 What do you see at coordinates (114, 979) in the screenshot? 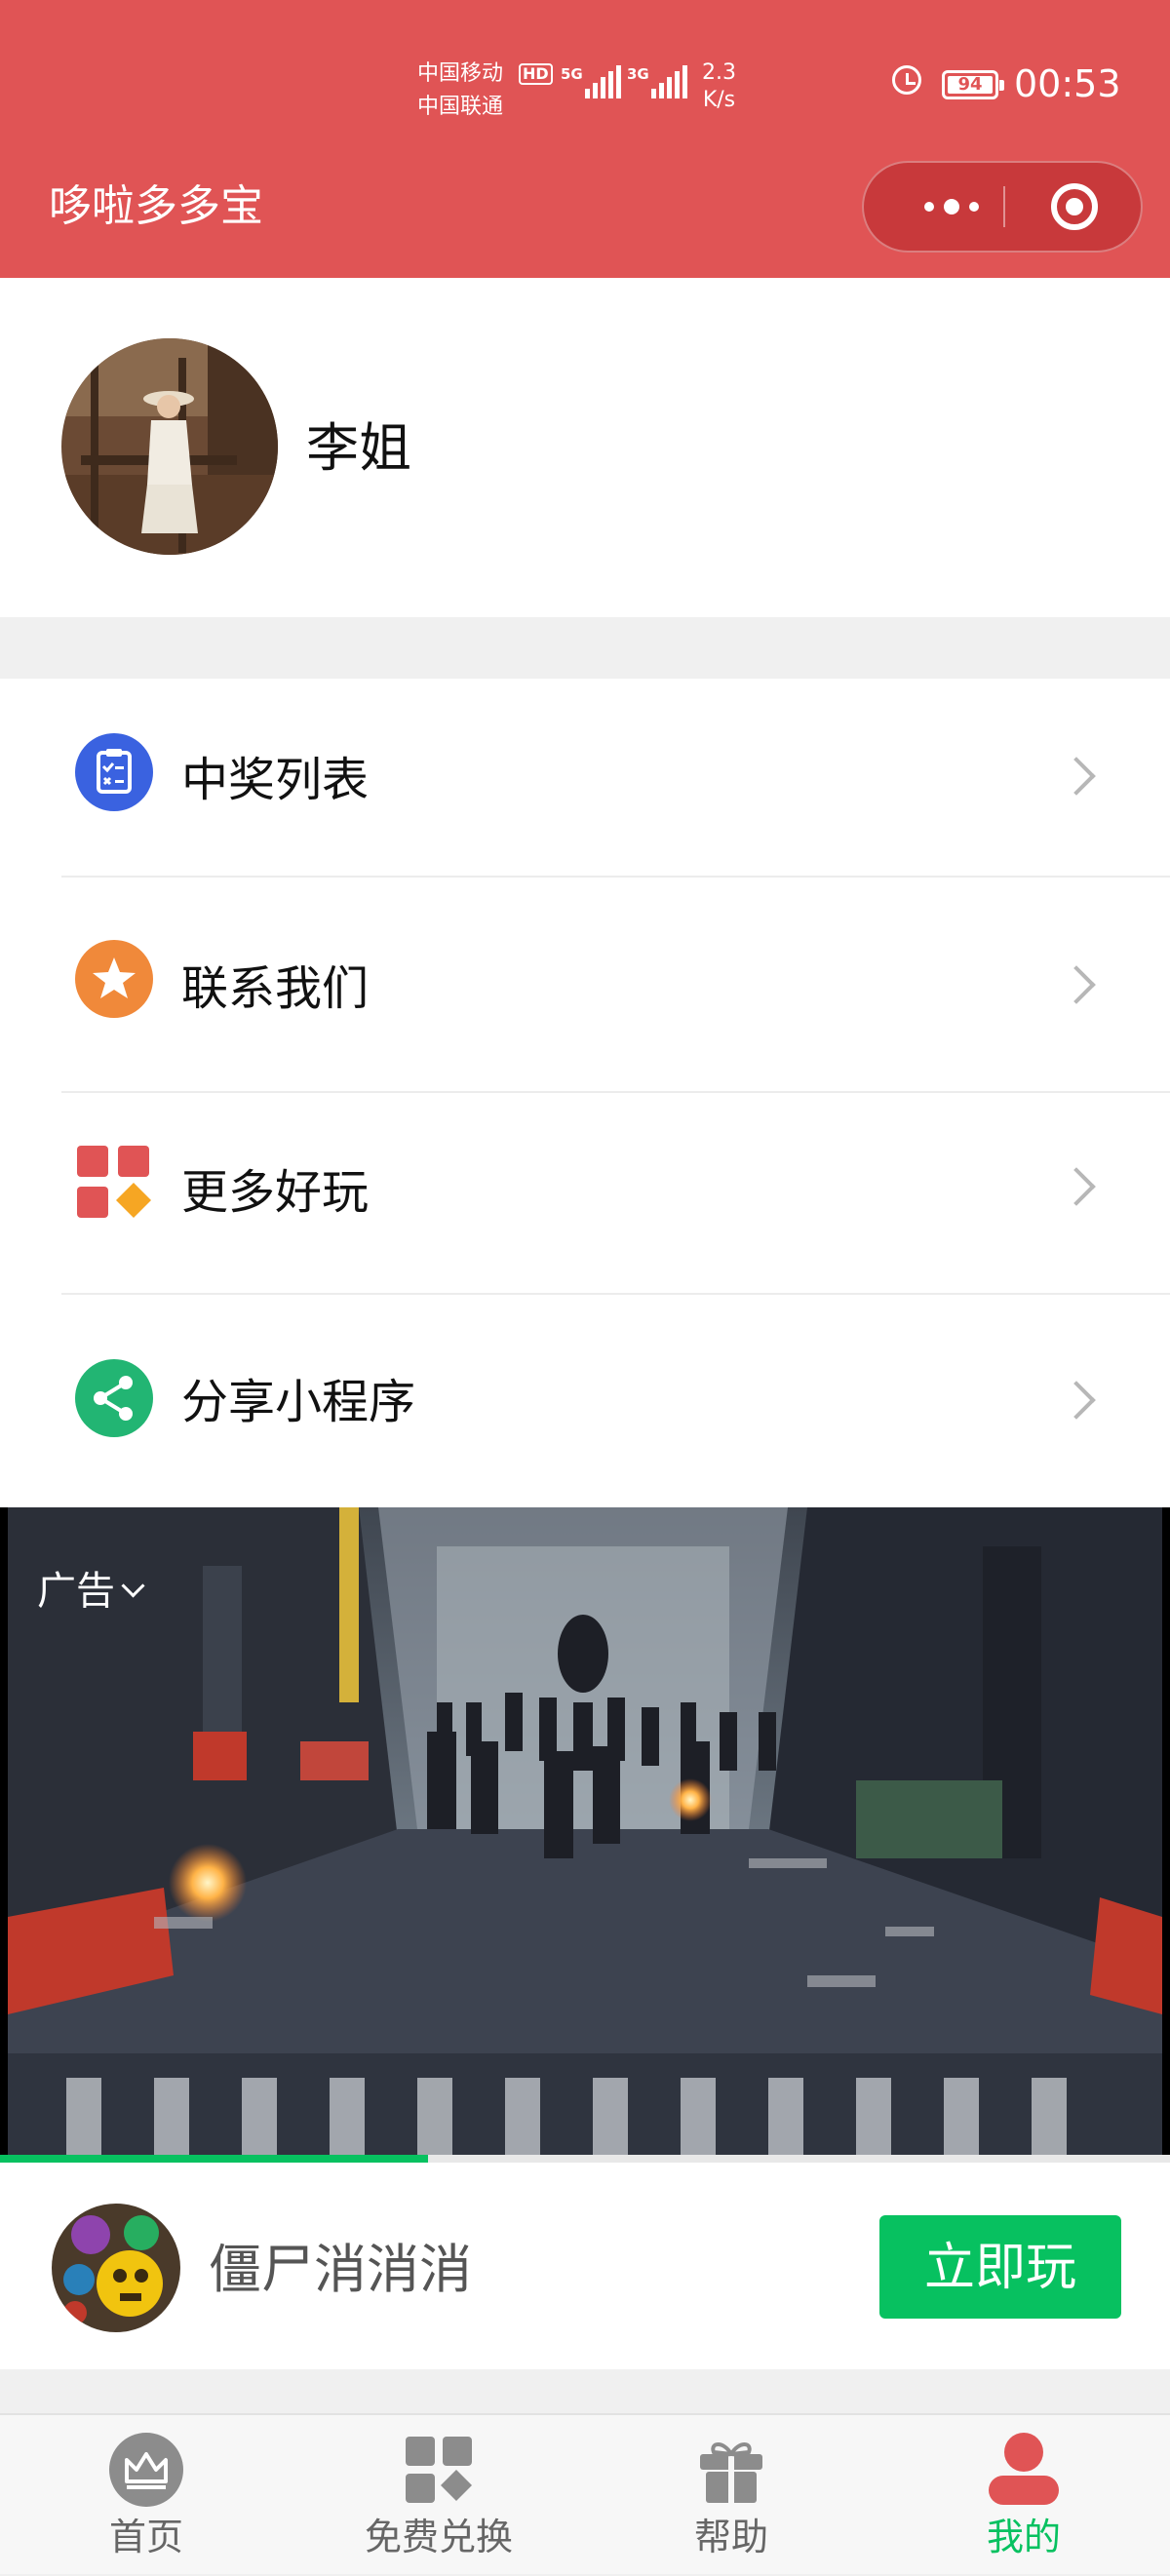
I see `star-icon` at bounding box center [114, 979].